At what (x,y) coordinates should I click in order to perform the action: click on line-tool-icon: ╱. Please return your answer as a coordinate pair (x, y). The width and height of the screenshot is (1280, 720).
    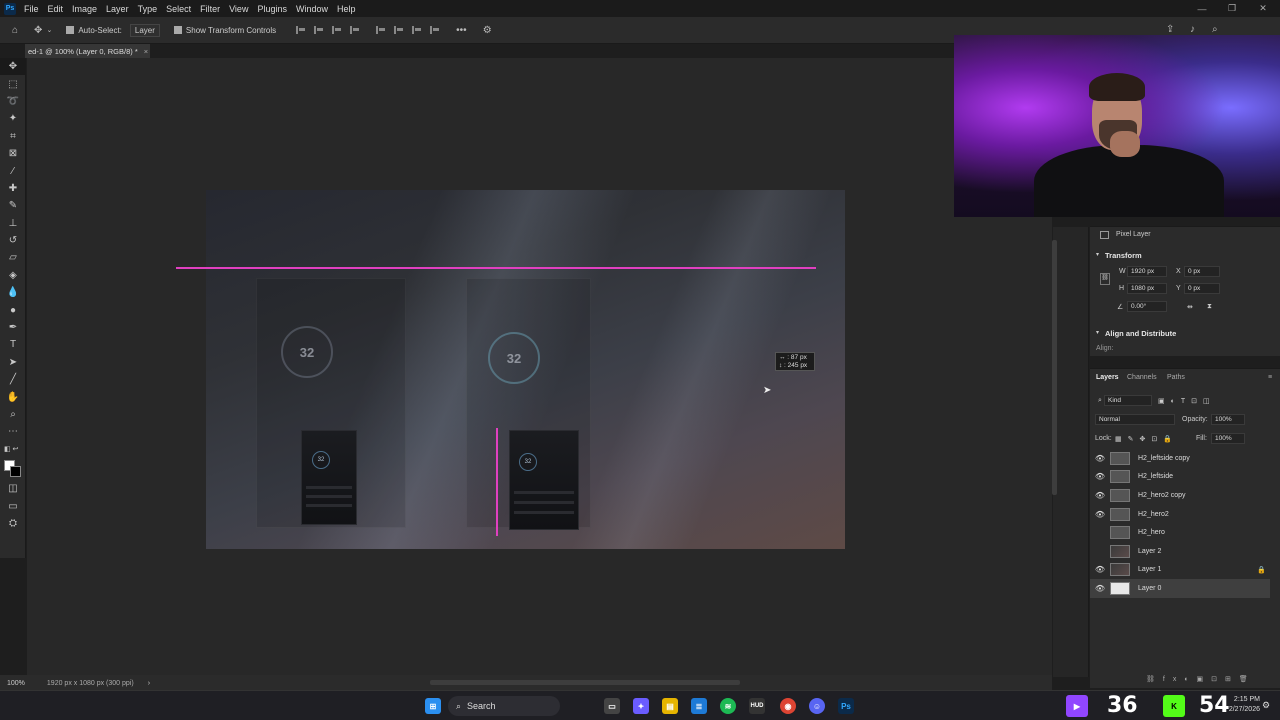
    Looking at the image, I should click on (13, 379).